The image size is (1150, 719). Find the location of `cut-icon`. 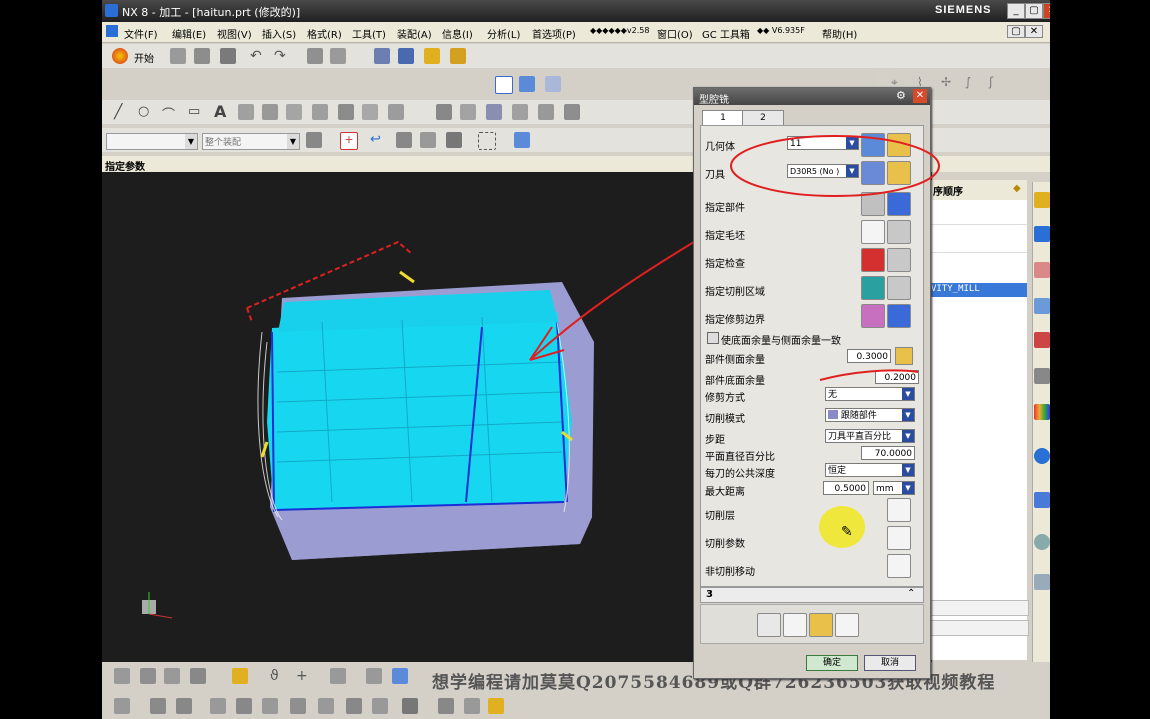

cut-icon is located at coordinates (315, 56).